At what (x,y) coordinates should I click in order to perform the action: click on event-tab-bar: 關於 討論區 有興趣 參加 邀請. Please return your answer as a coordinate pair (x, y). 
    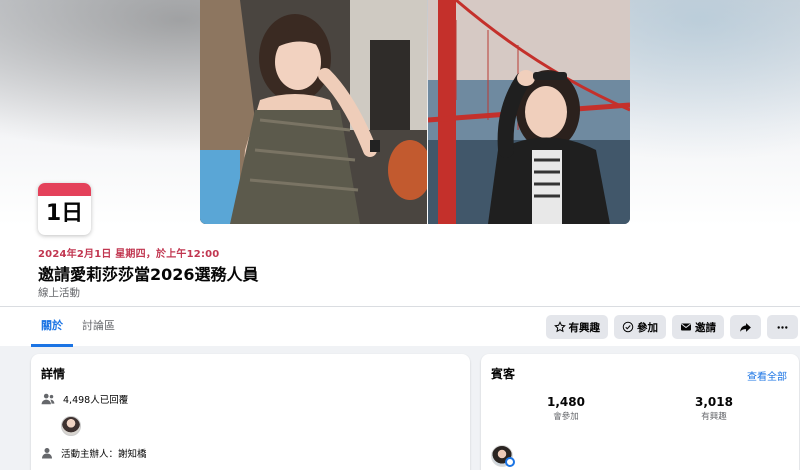
    Looking at the image, I should click on (400, 326).